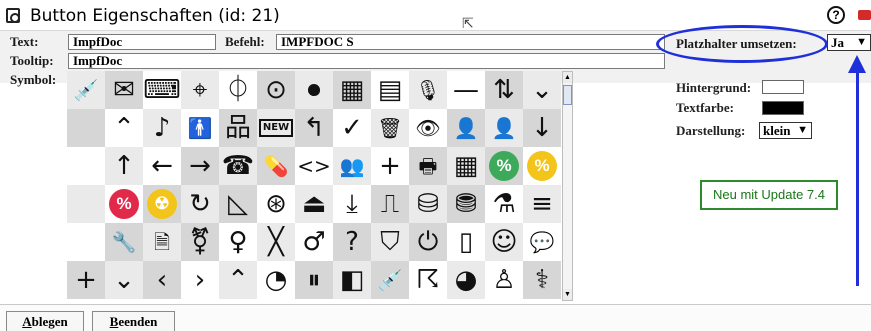 Image resolution: width=871 pixels, height=331 pixels. Describe the element at coordinates (276, 242) in the screenshot. I see `symbol-cell: ╳` at that location.